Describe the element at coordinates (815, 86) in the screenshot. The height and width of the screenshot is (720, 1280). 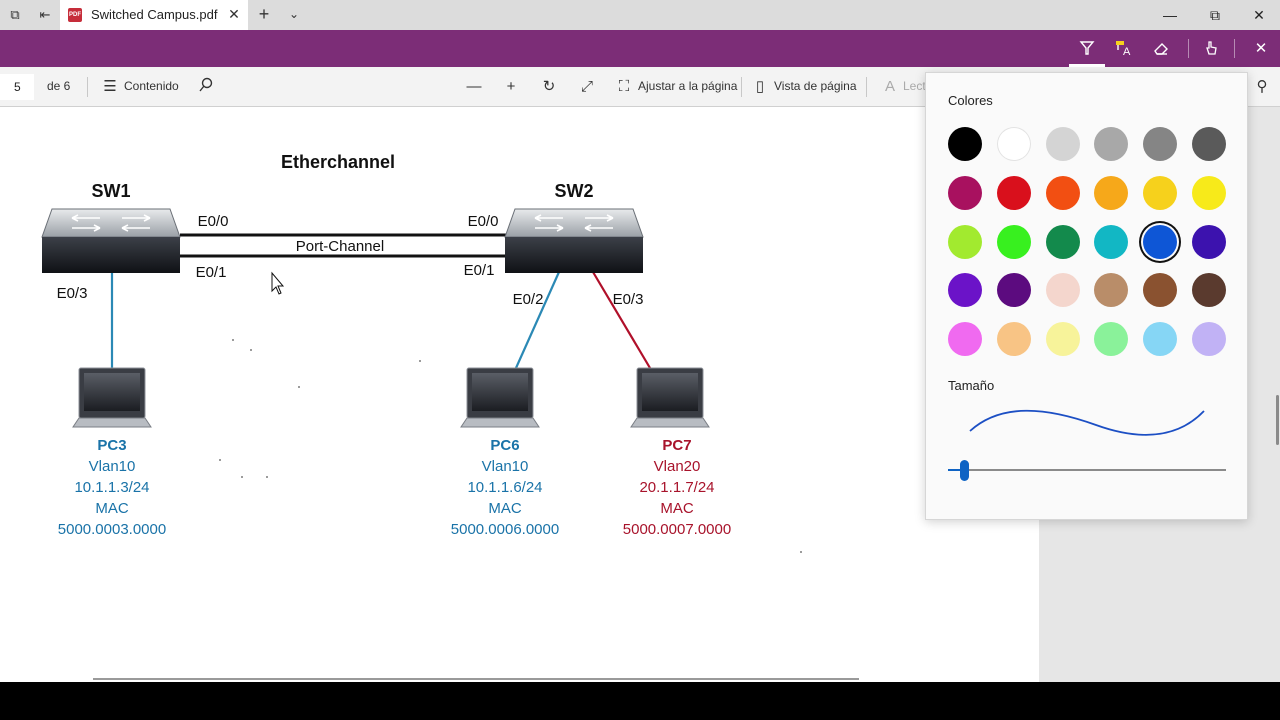
I see `page-view-button: Vista de página` at that location.